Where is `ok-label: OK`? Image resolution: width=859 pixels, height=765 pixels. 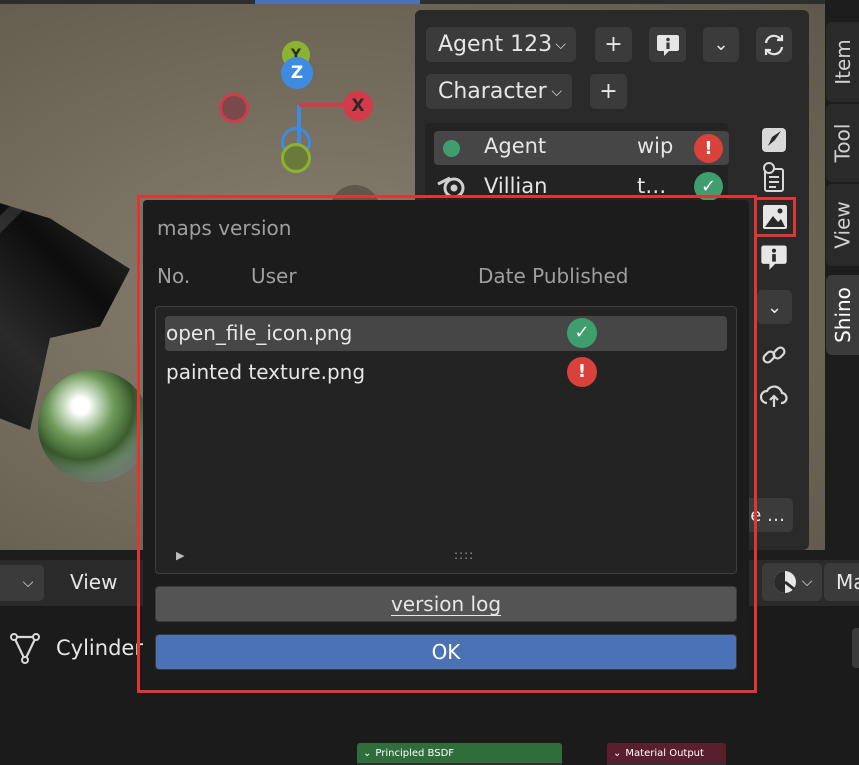
ok-label: OK is located at coordinates (446, 652).